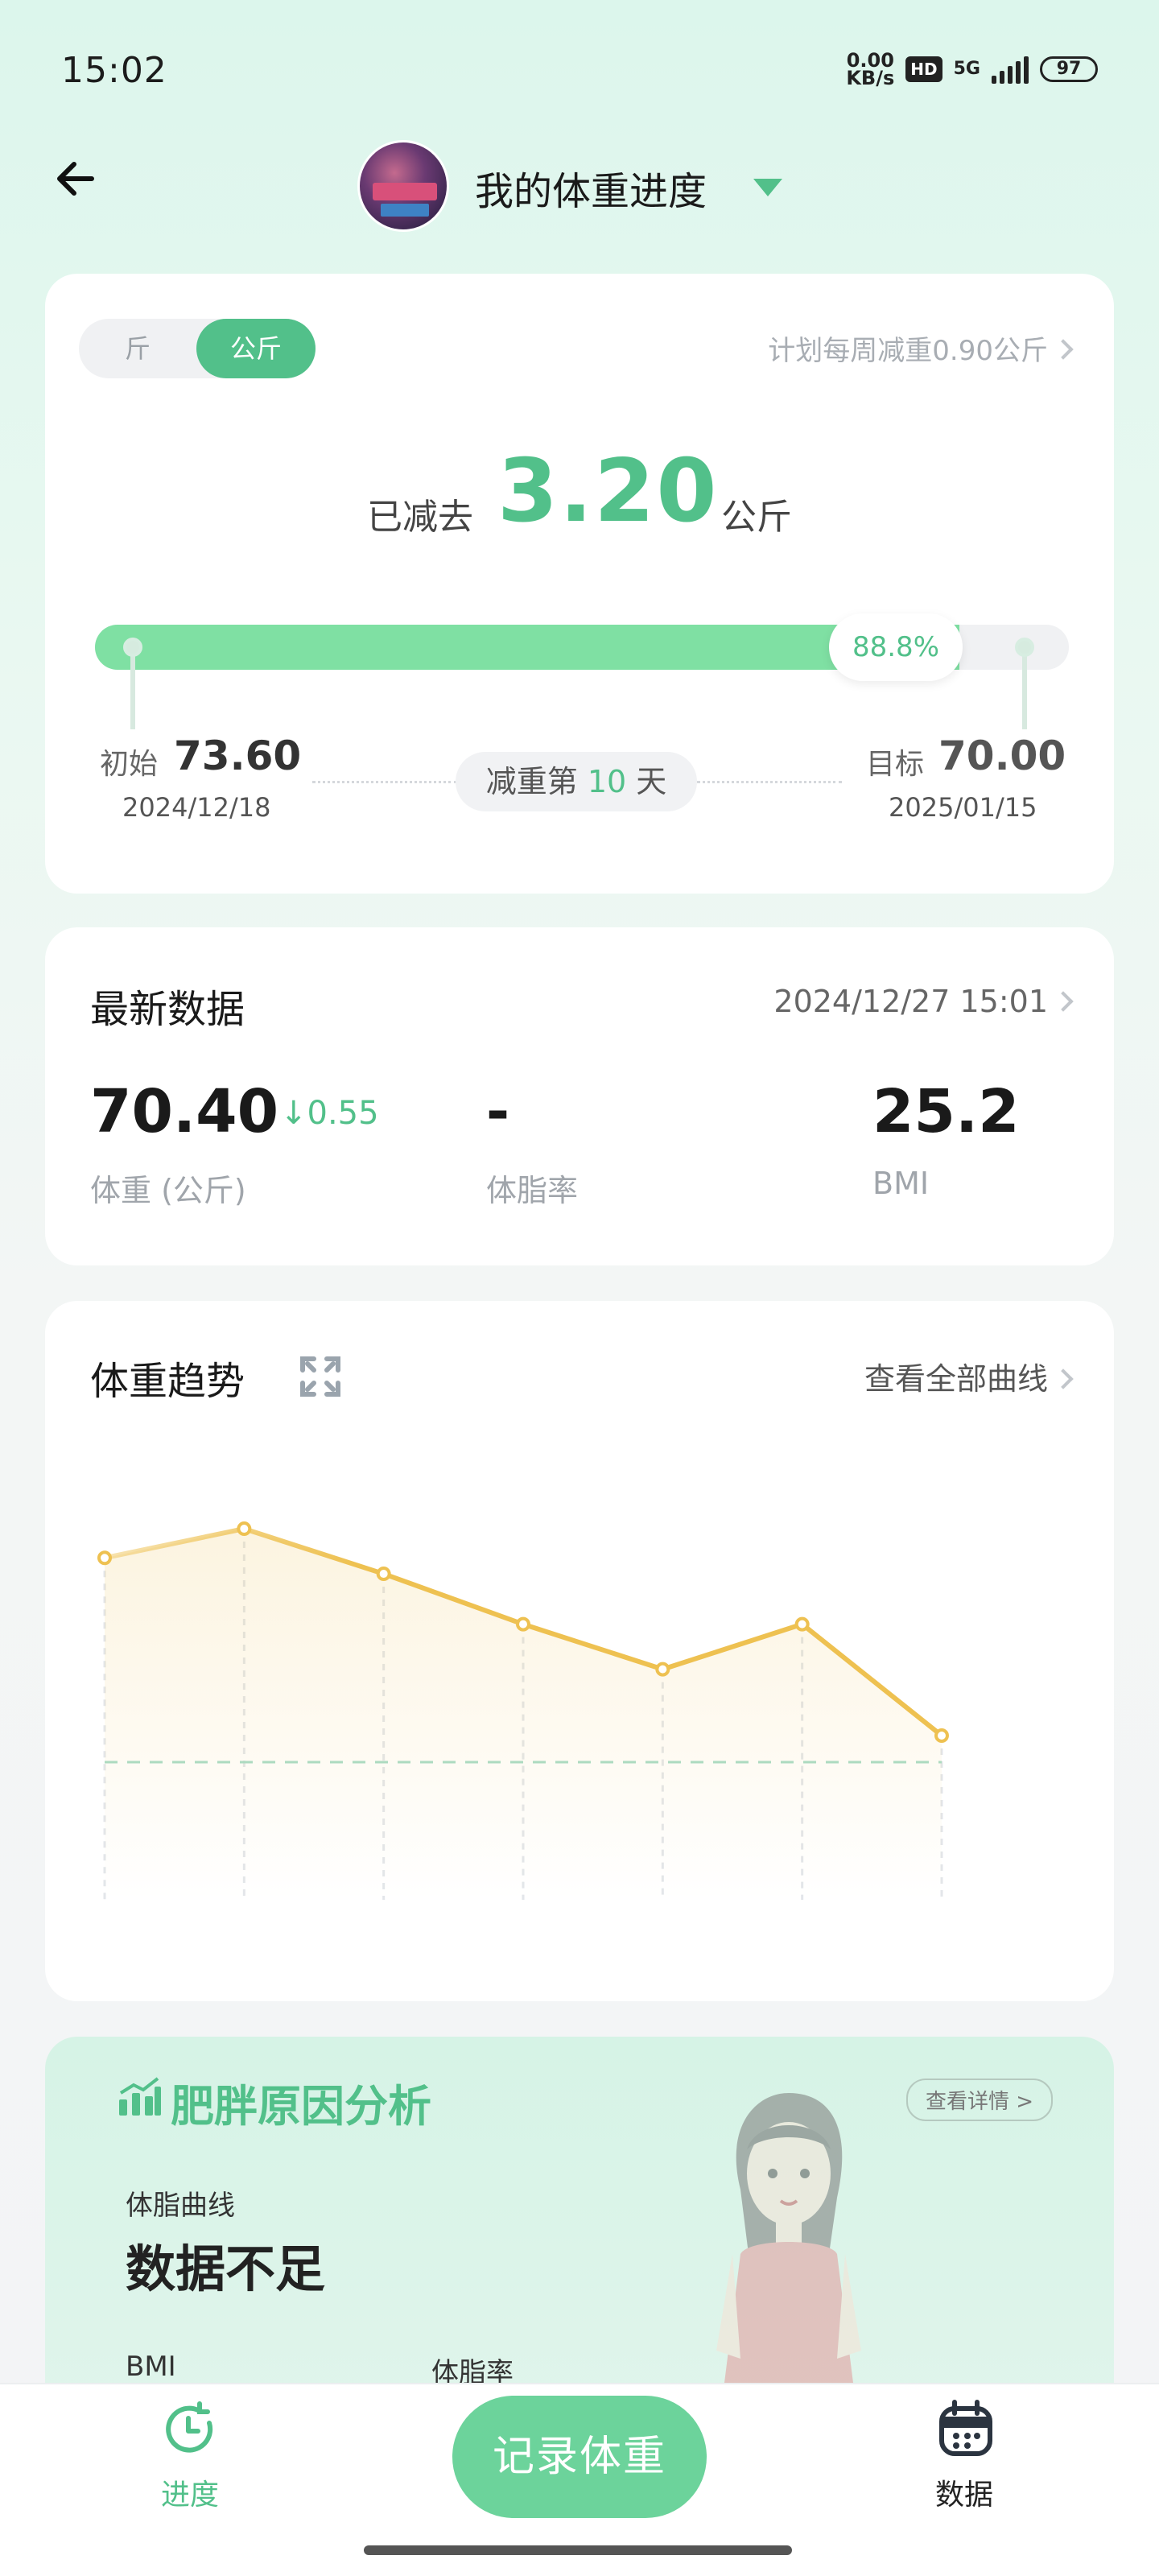 The height and width of the screenshot is (2576, 1159). Describe the element at coordinates (980, 2100) in the screenshot. I see `analysis-details-button: 查看详情 >` at that location.